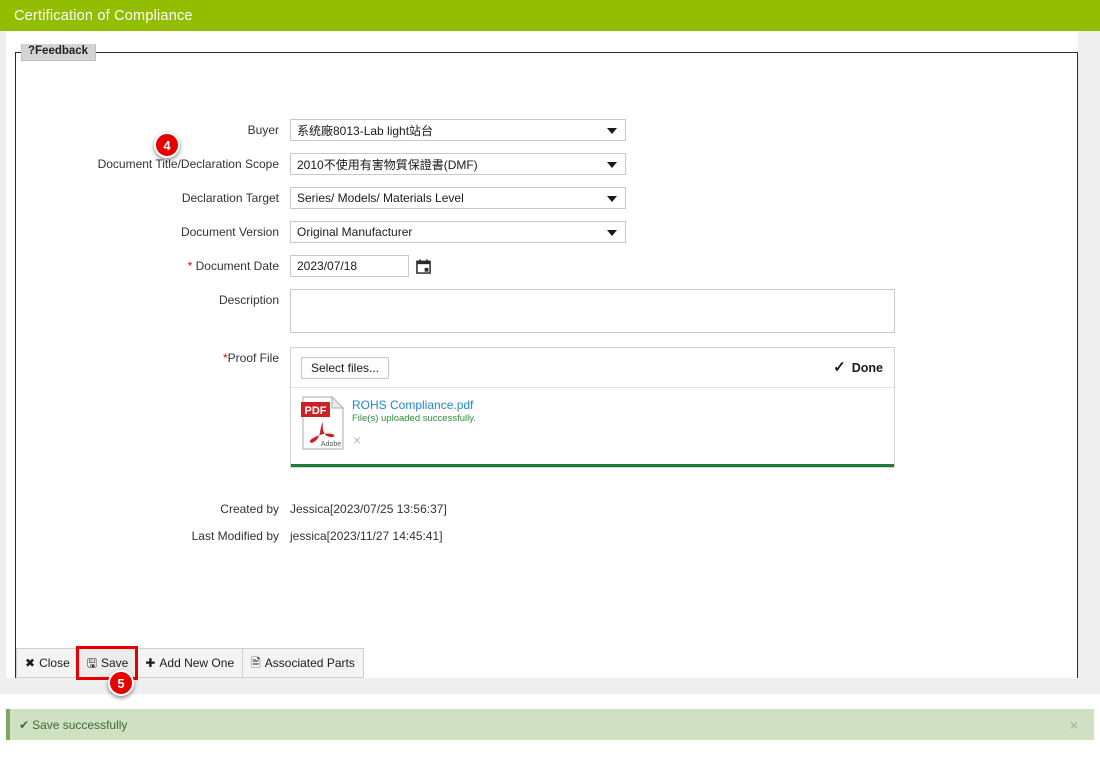  I want to click on field-row-document-version: Document Version Original Manufacturer, so click(328, 232).